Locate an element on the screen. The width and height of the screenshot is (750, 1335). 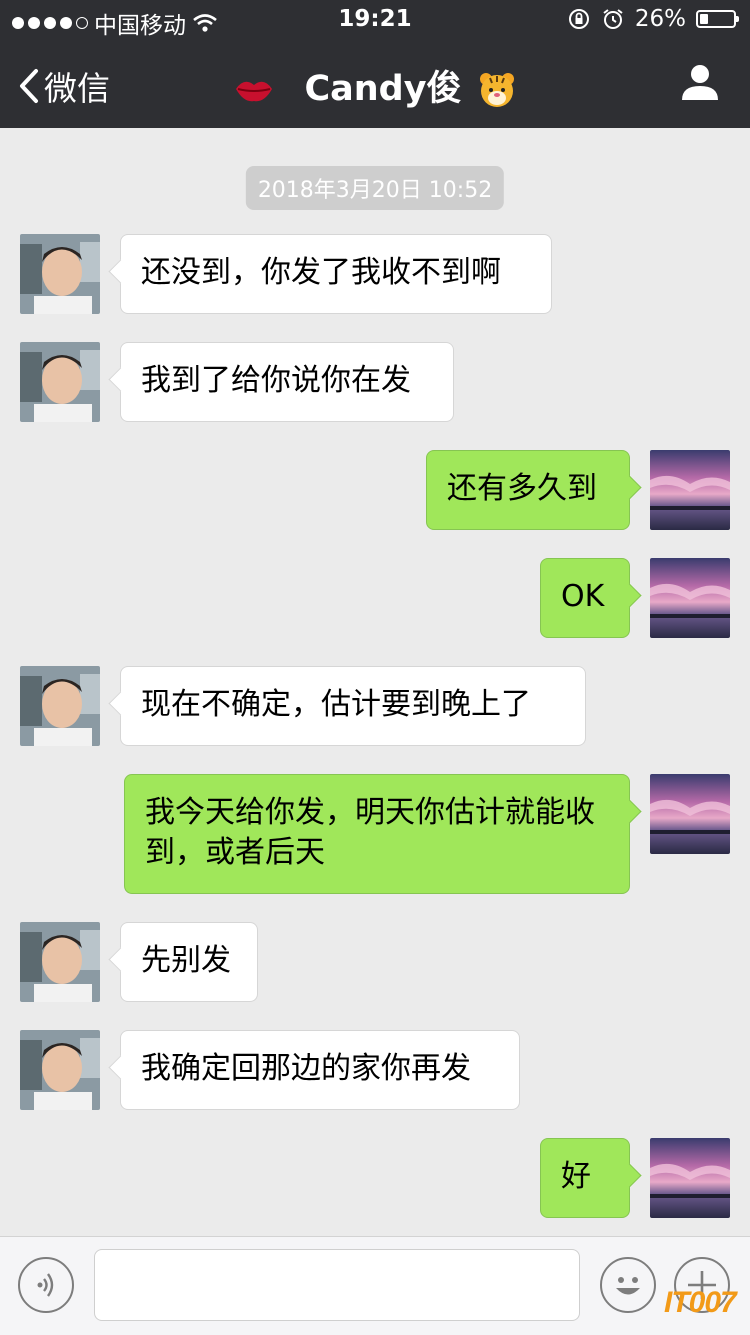
person-icon is located at coordinates (700, 82).